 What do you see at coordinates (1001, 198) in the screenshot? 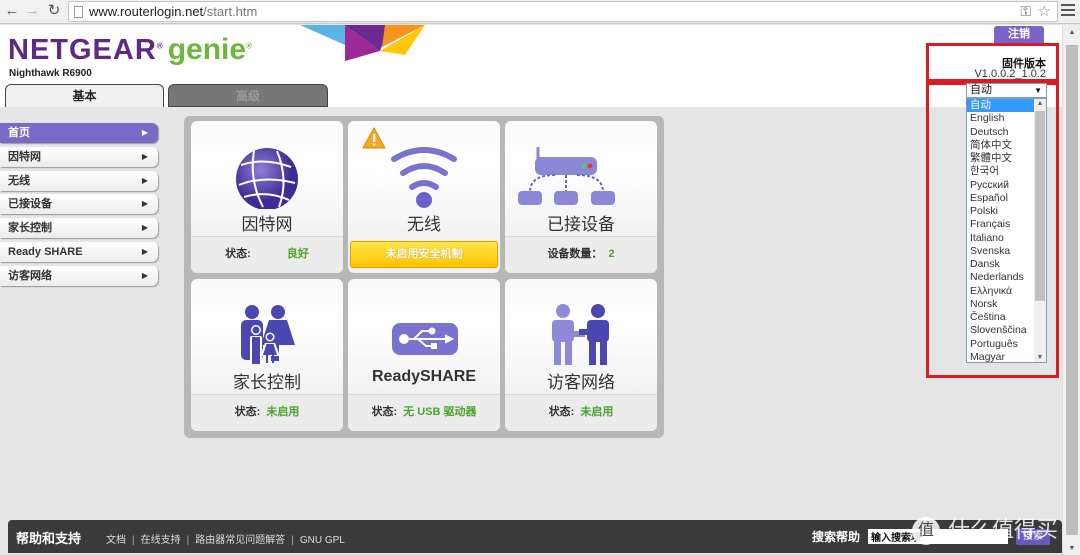
I see `language-option: Español` at bounding box center [1001, 198].